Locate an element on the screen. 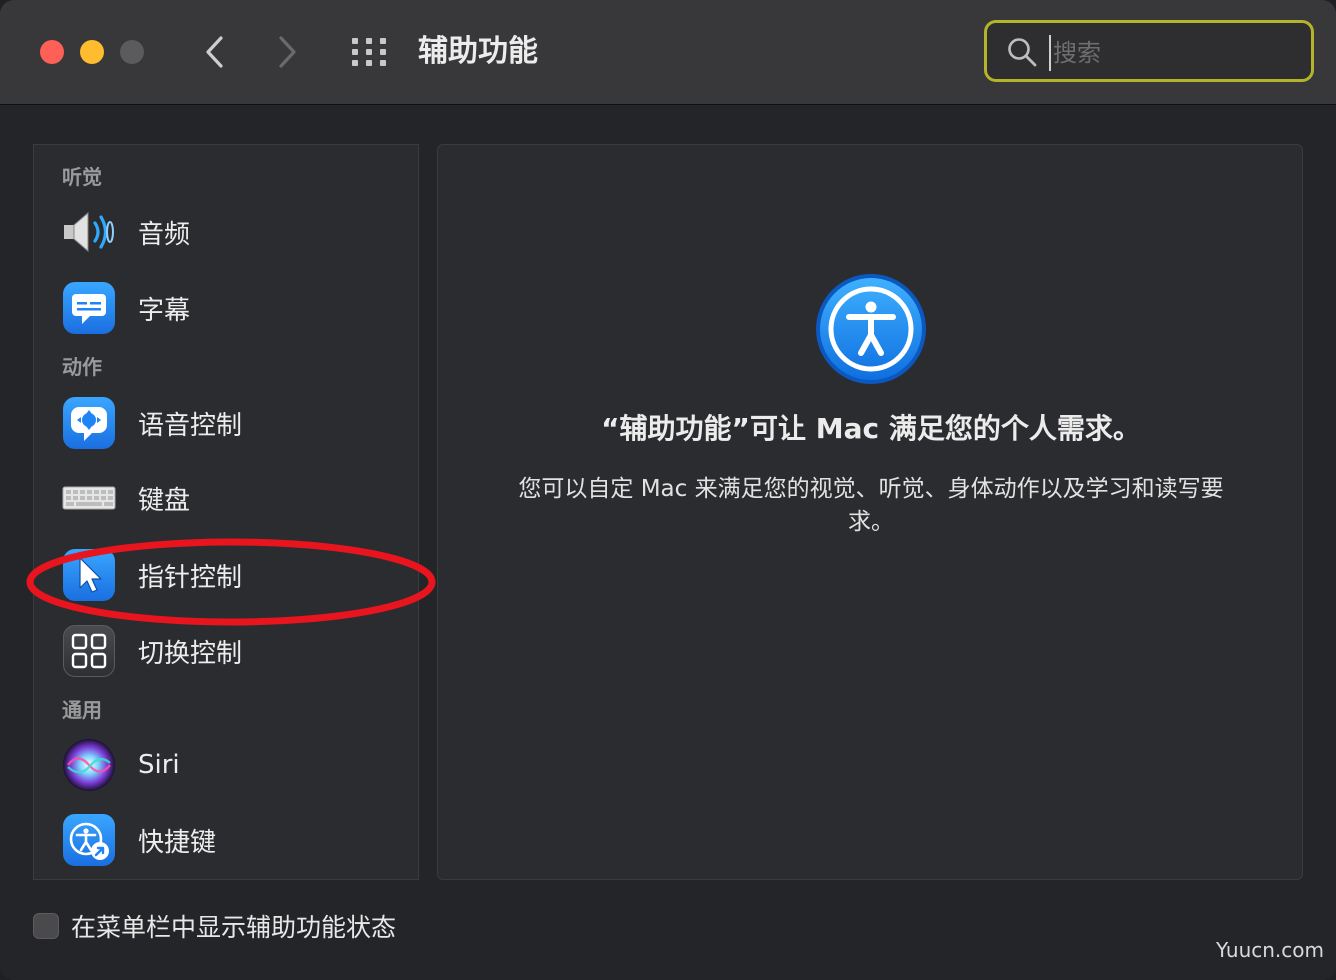 The image size is (1336, 980). switch-control-icon is located at coordinates (89, 651).